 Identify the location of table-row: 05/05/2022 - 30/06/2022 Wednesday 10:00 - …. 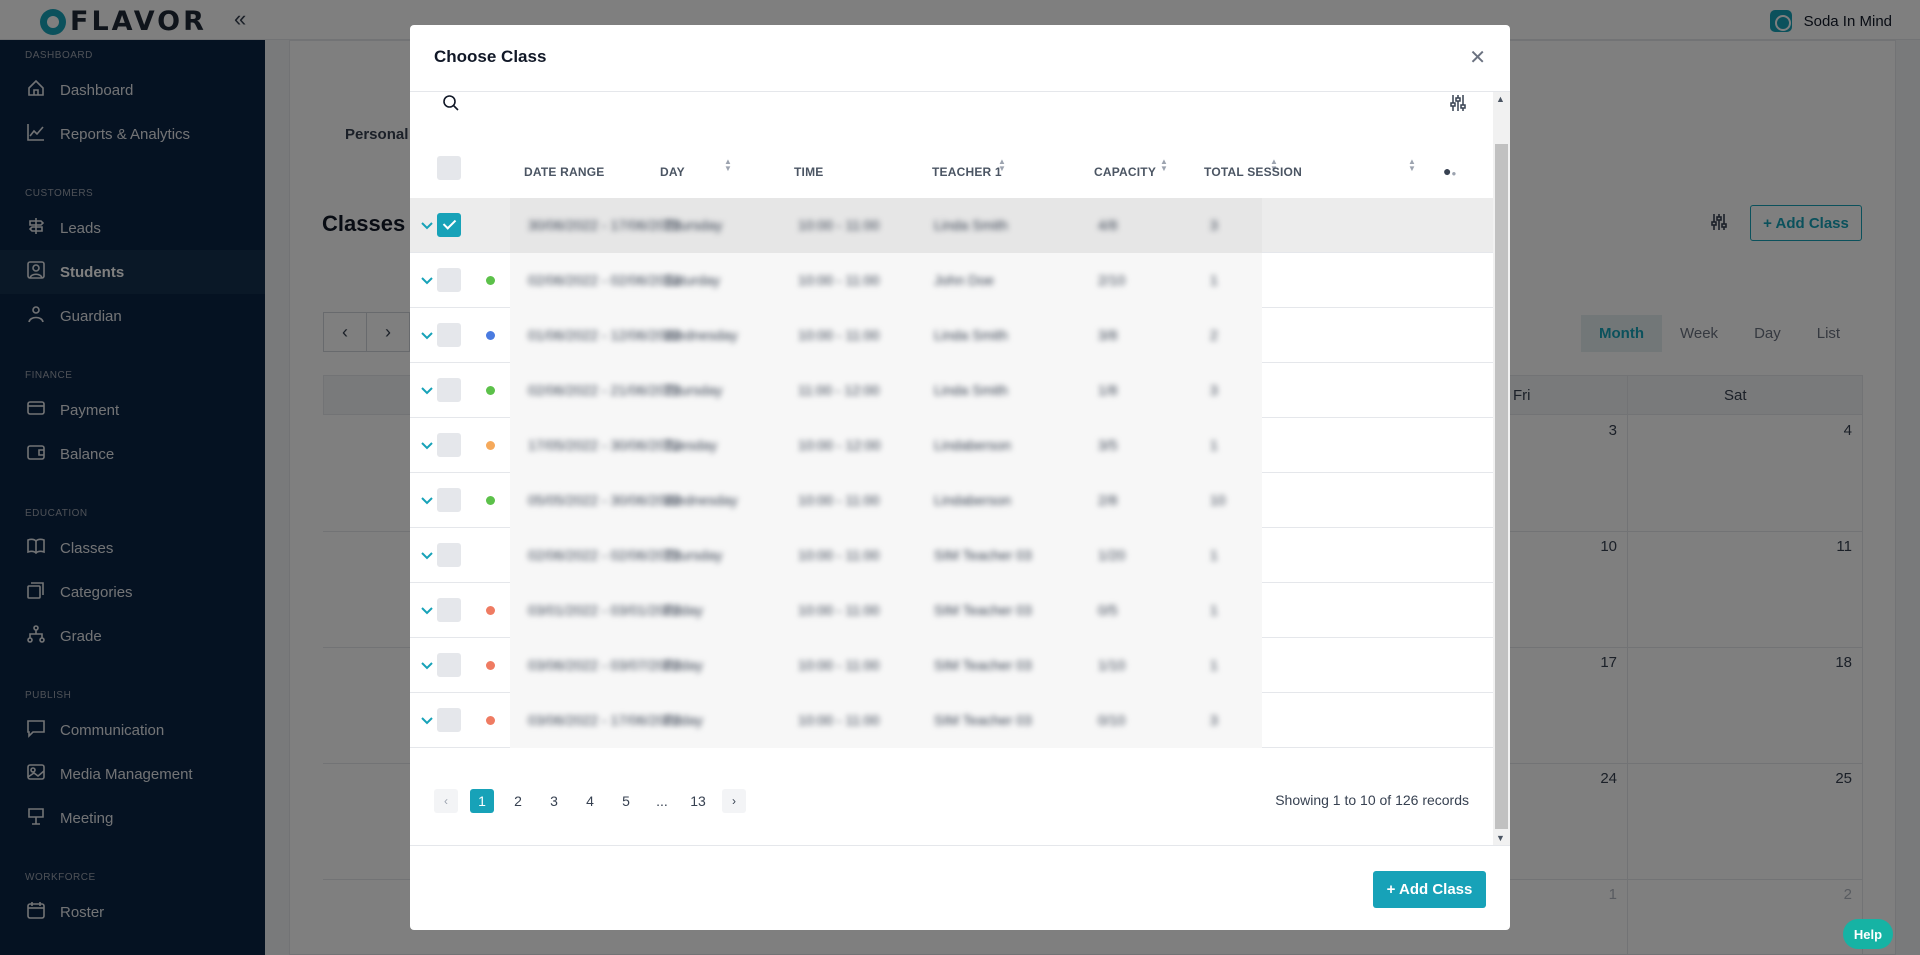
(951, 500).